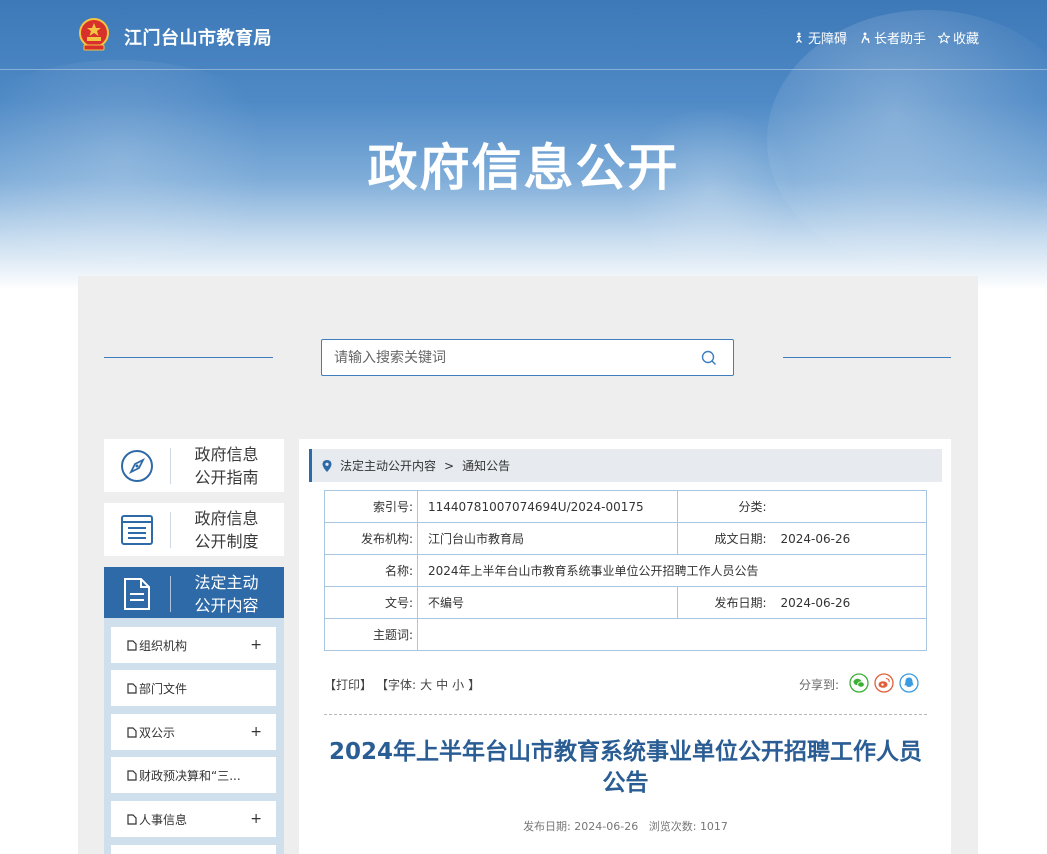  What do you see at coordinates (909, 683) in the screenshot?
I see `qq-share-icon` at bounding box center [909, 683].